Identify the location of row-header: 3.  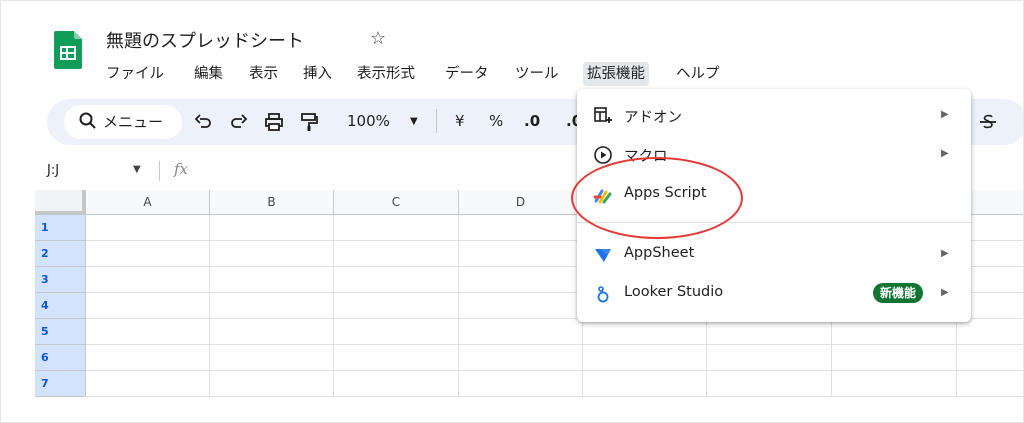
(60, 280).